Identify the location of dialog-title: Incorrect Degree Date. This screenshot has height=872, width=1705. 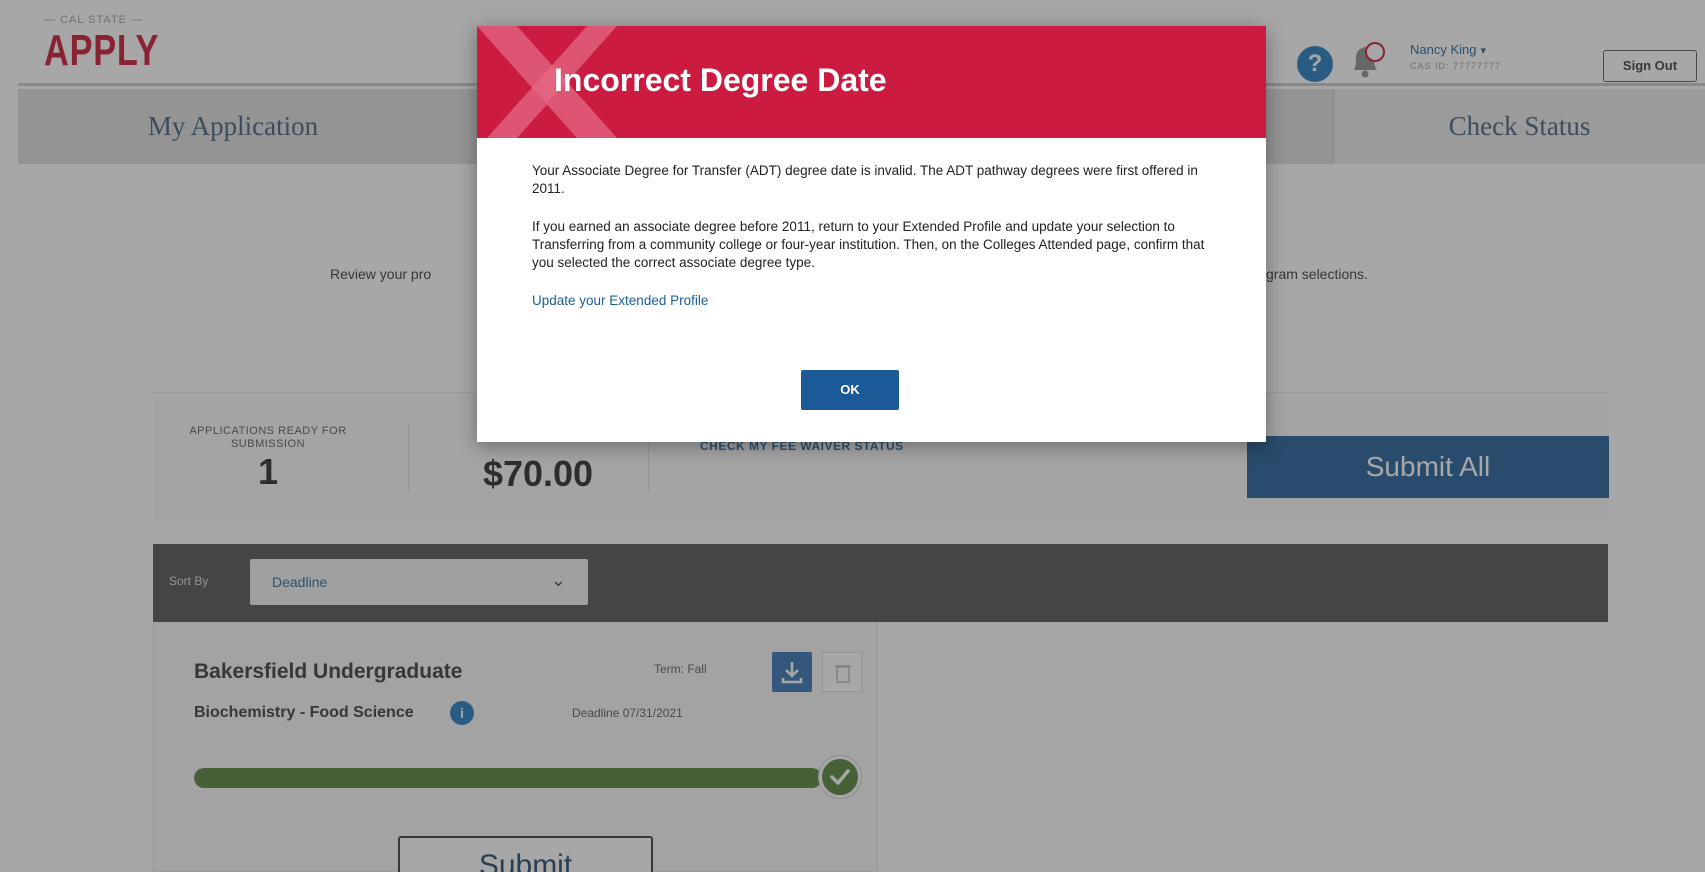
(720, 80).